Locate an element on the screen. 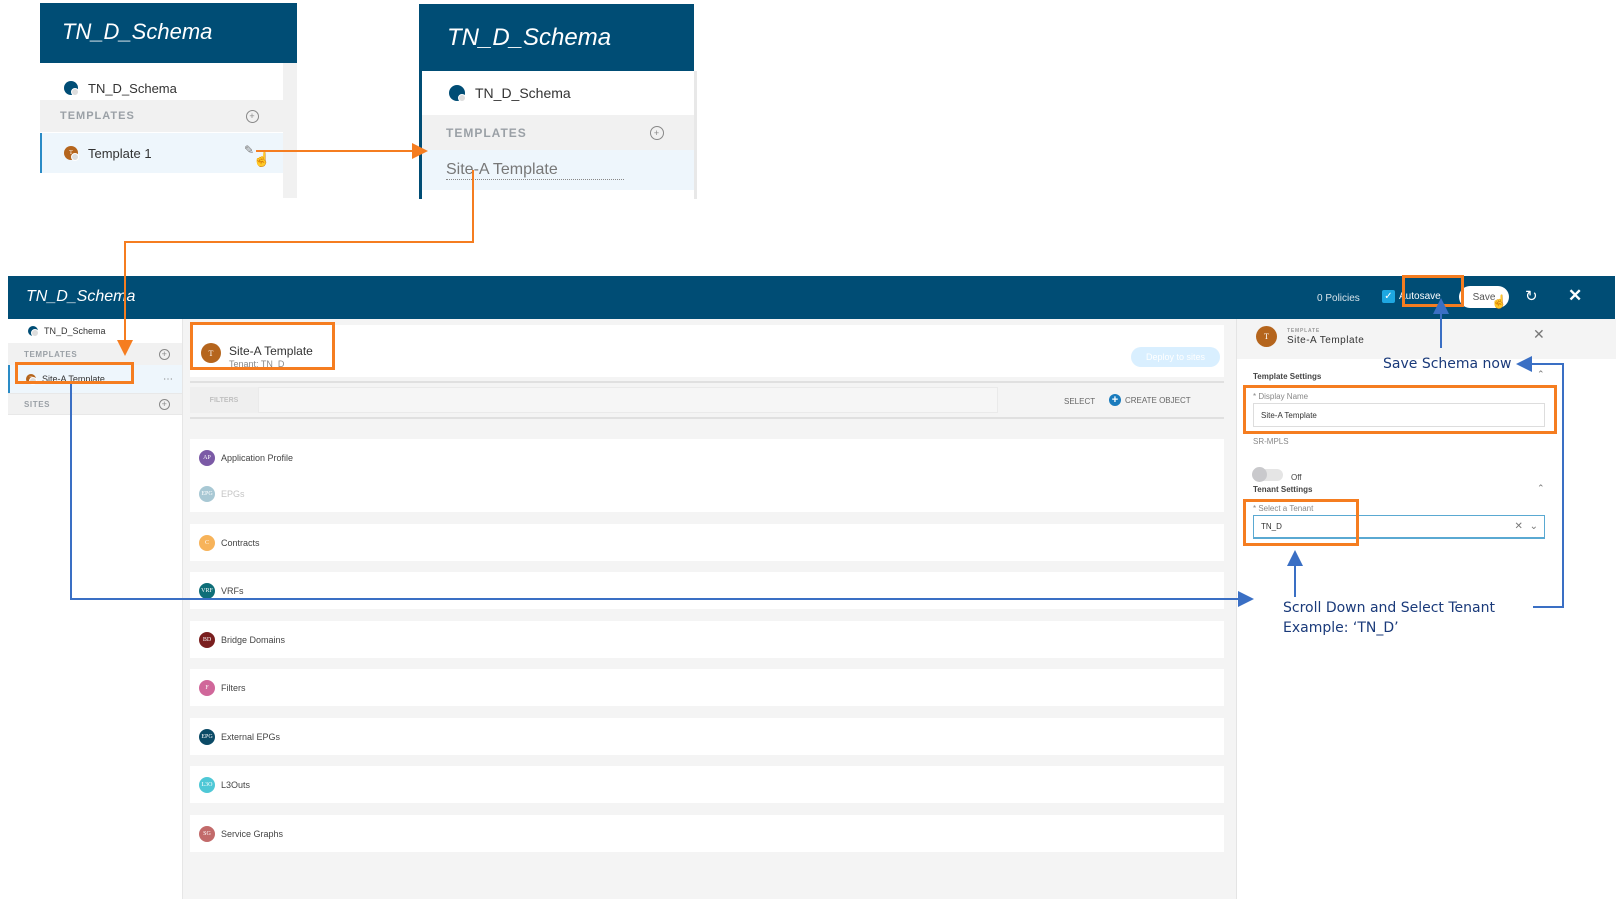 The width and height of the screenshot is (1623, 899). highlight-save-button is located at coordinates (1433, 291).